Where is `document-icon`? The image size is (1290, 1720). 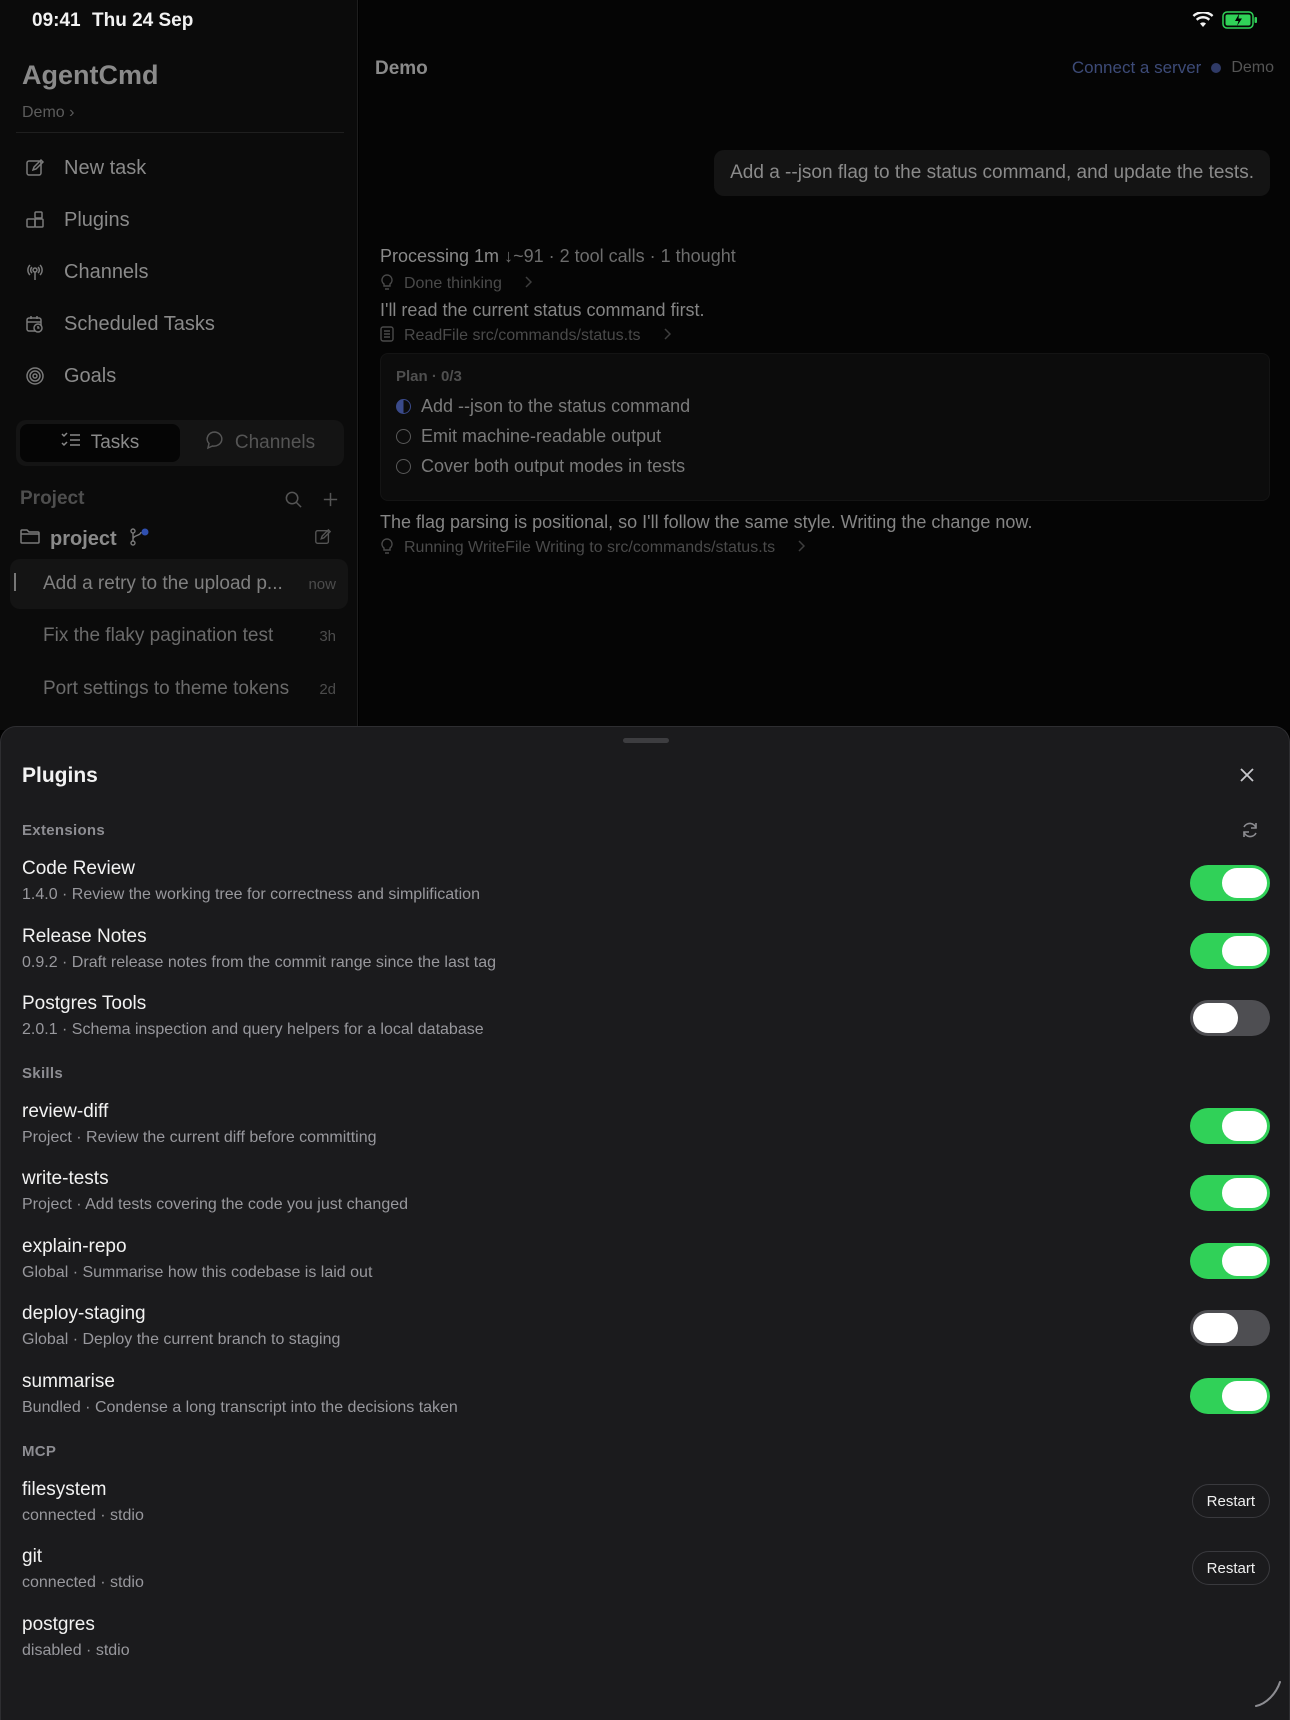 document-icon is located at coordinates (387, 336).